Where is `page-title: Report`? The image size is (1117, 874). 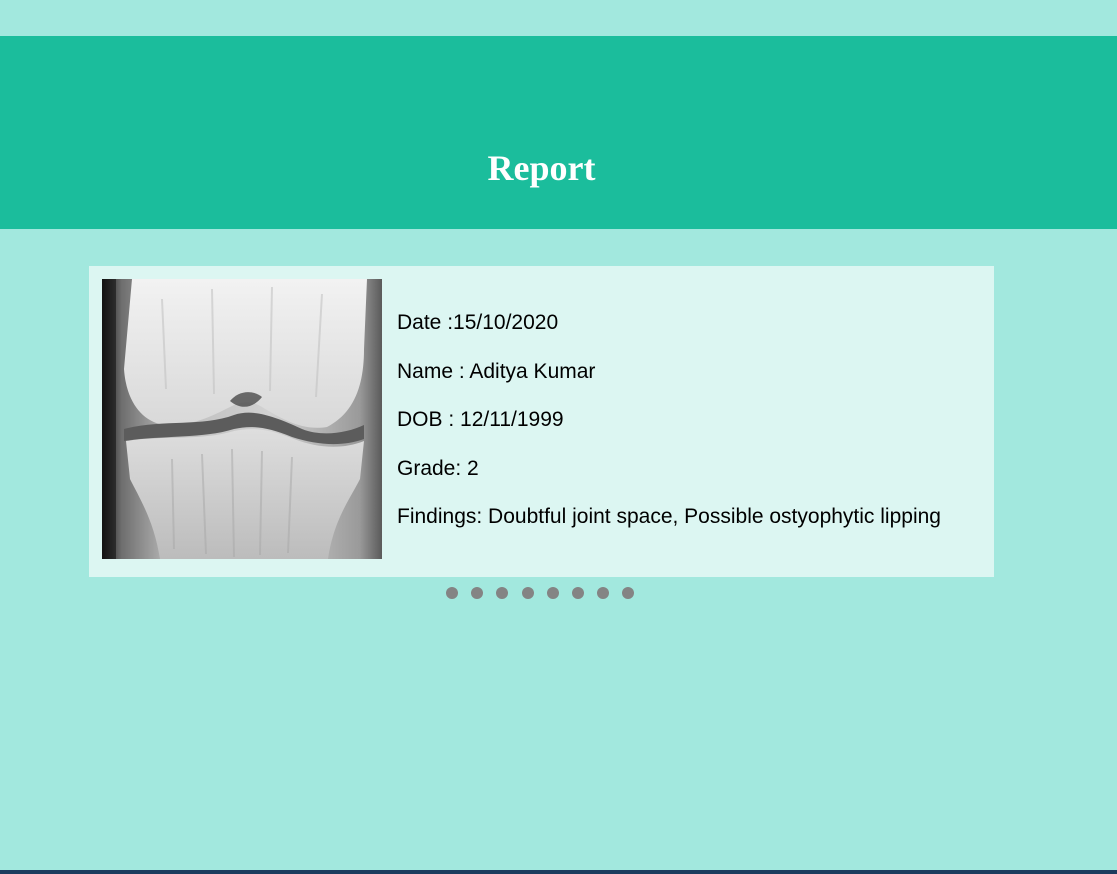
page-title: Report is located at coordinates (541, 168).